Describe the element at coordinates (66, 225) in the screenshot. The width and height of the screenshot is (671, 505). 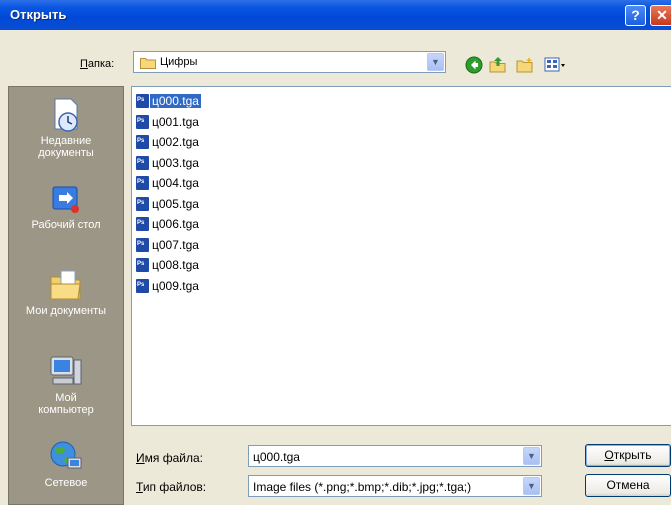
I see `place-desktop-label: Рабочий стол` at that location.